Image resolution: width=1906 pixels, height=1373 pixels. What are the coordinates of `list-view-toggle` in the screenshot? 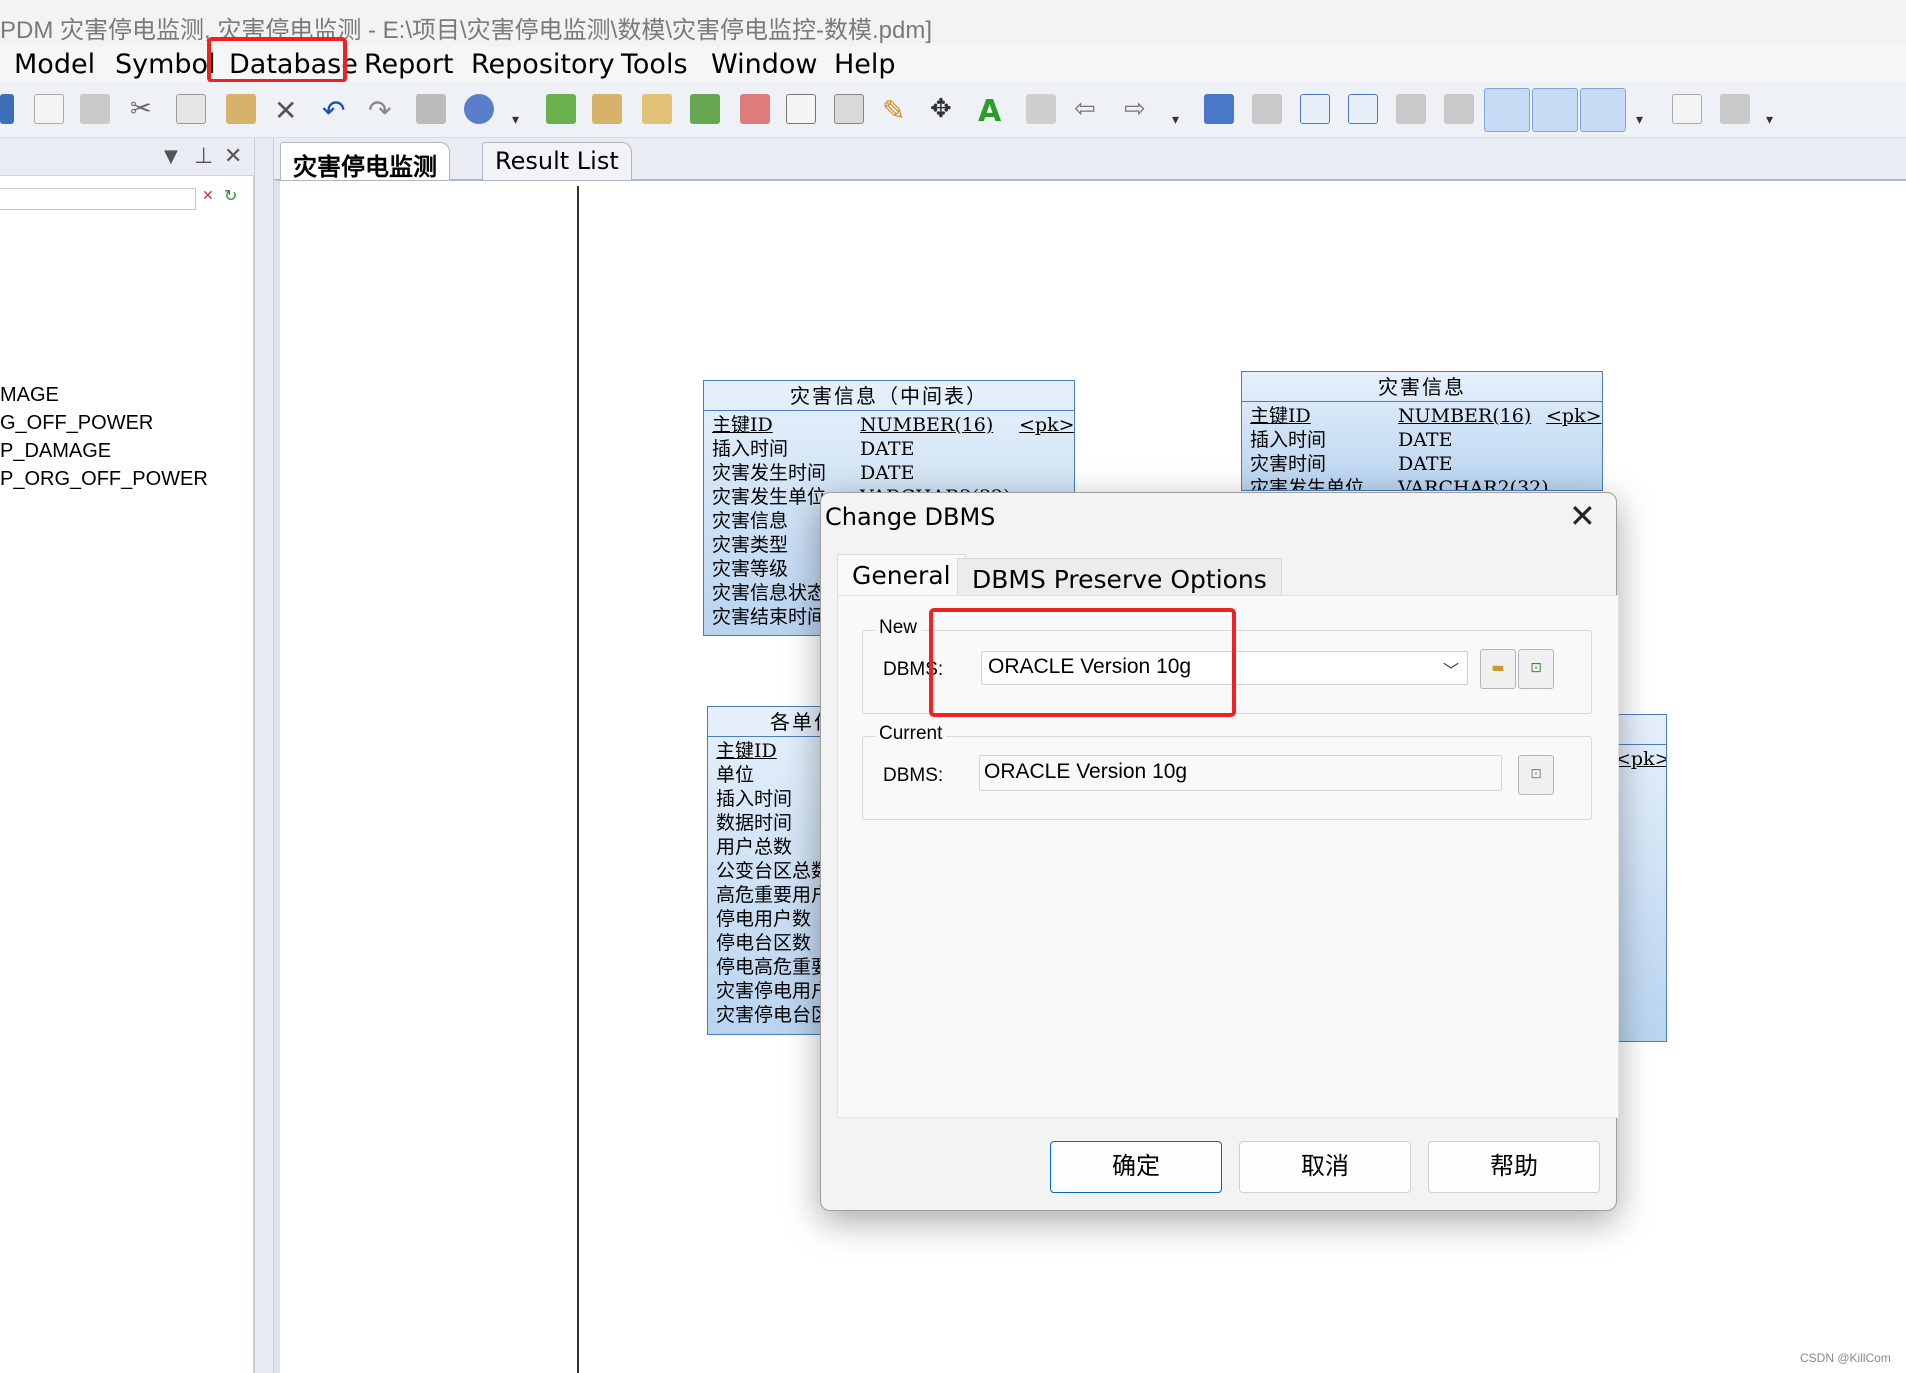 It's located at (1603, 110).